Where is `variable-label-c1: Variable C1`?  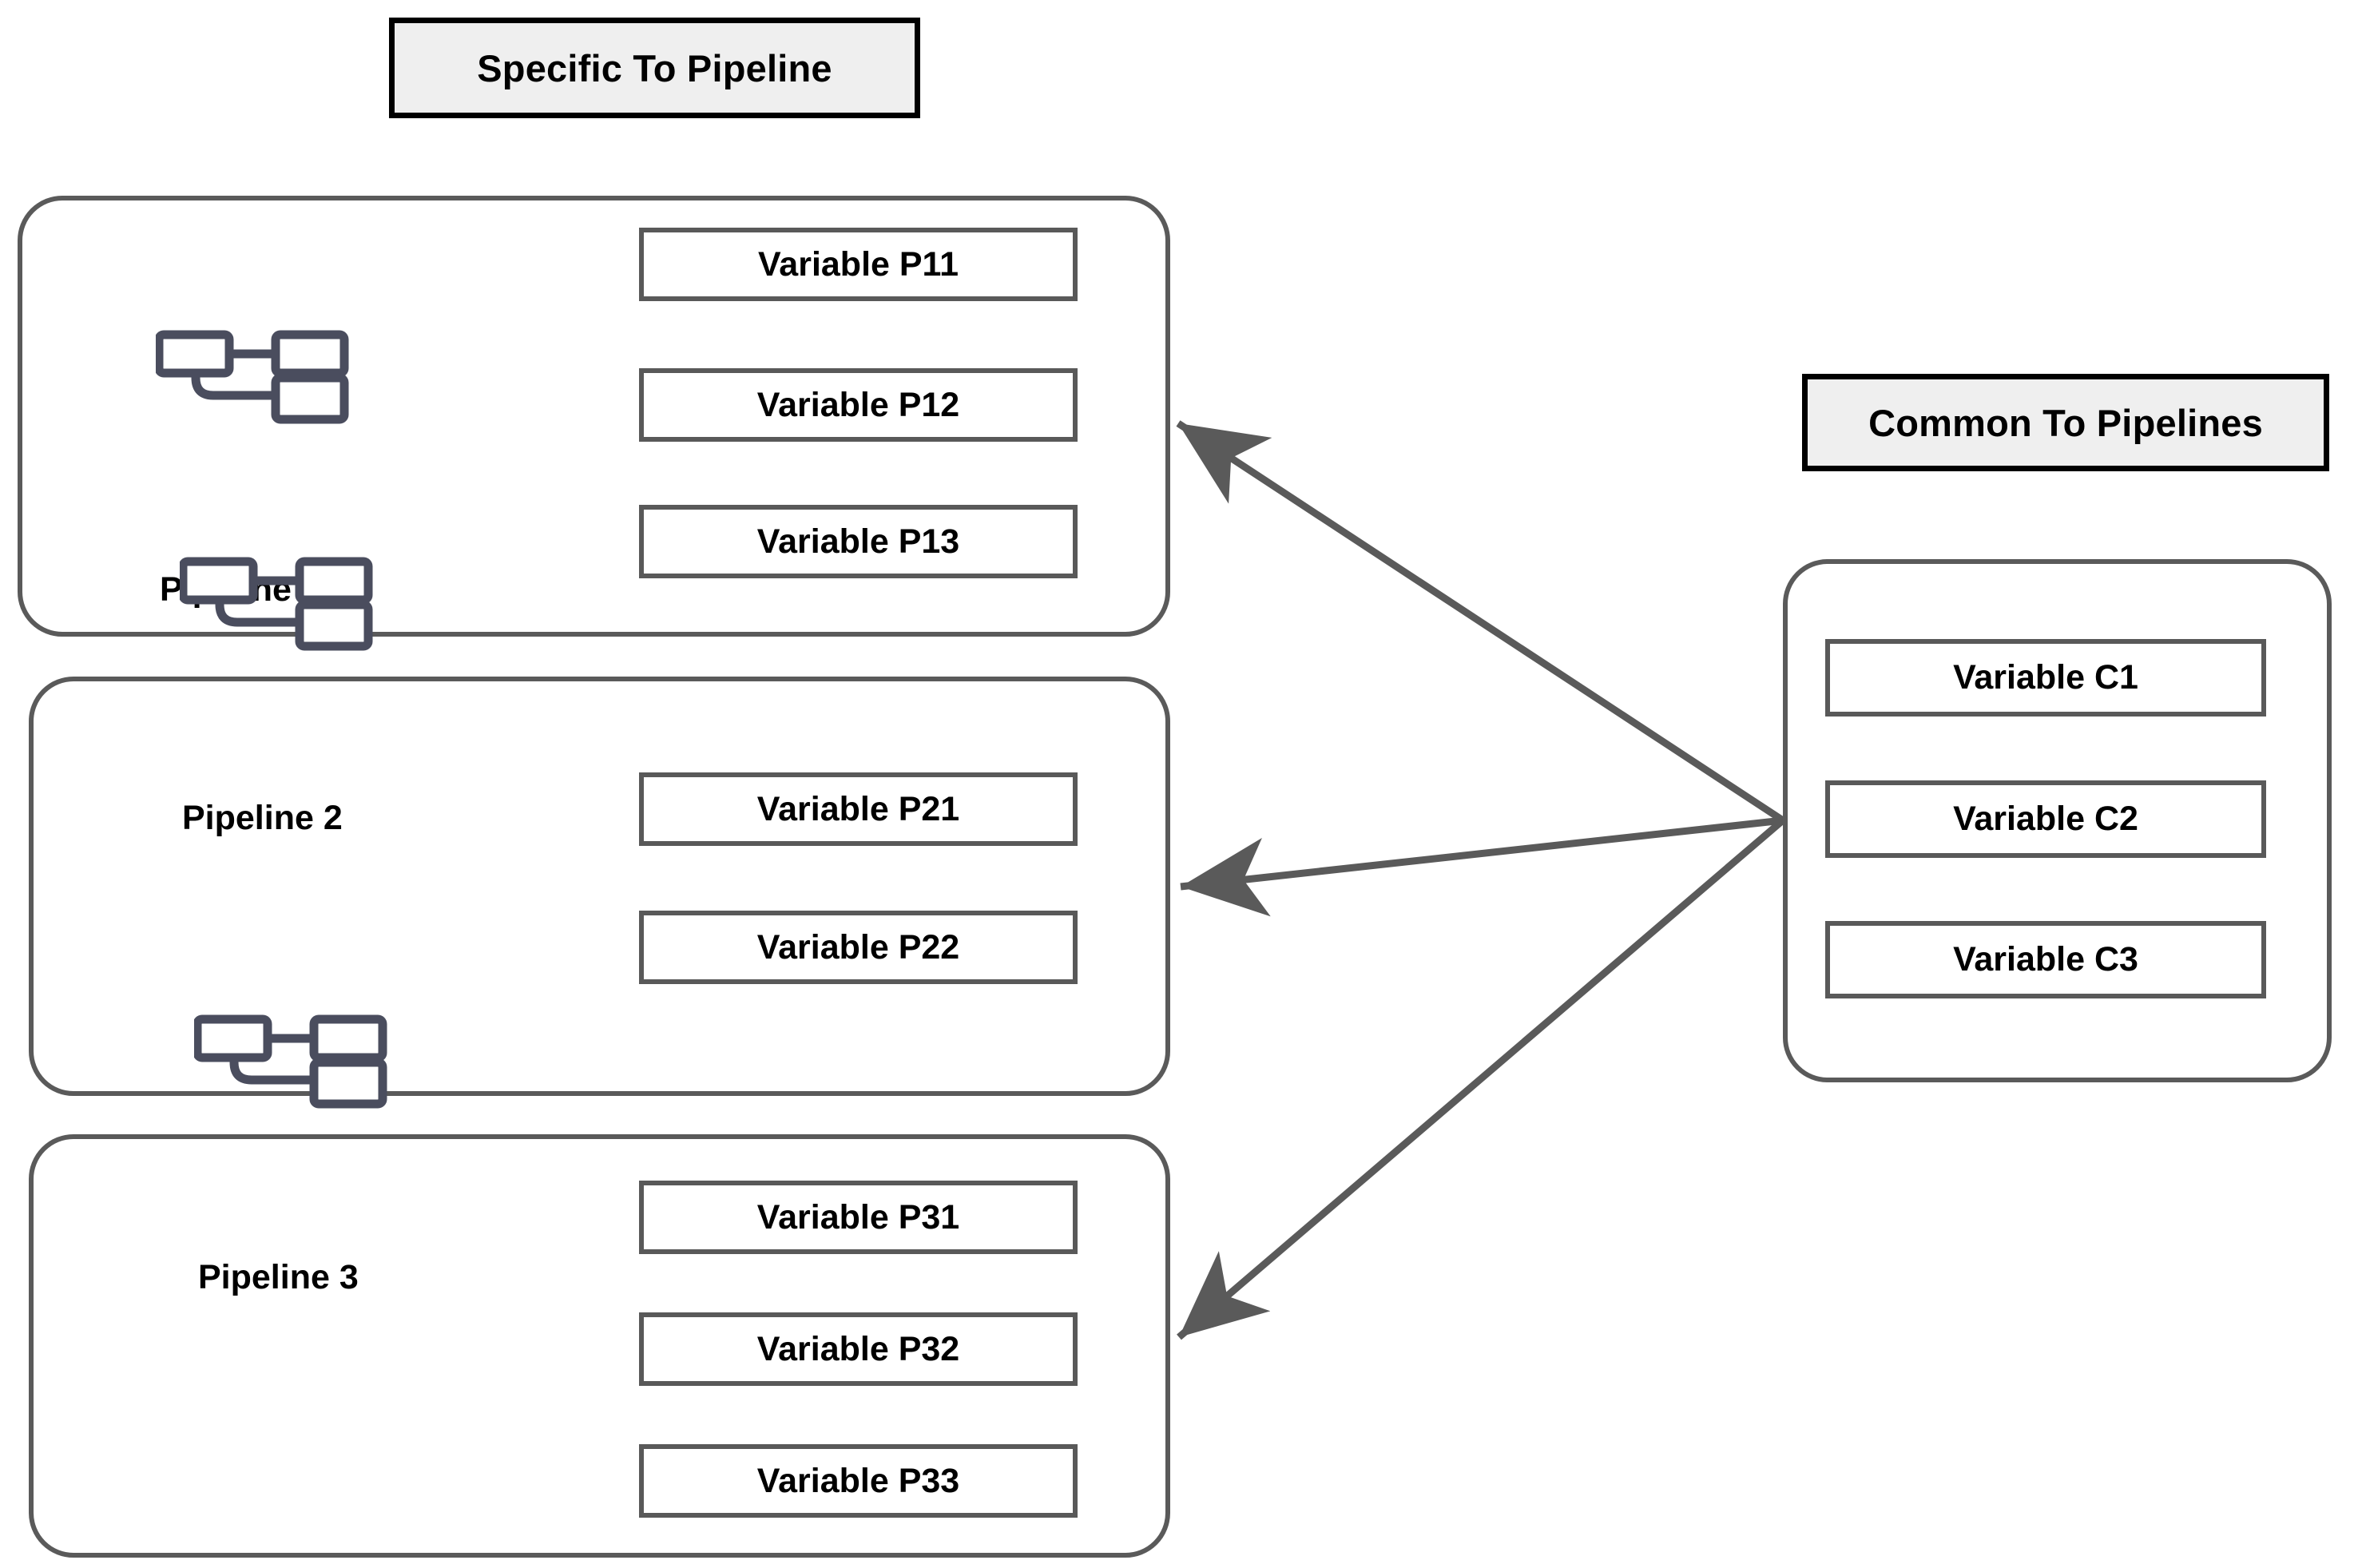 variable-label-c1: Variable C1 is located at coordinates (2045, 677).